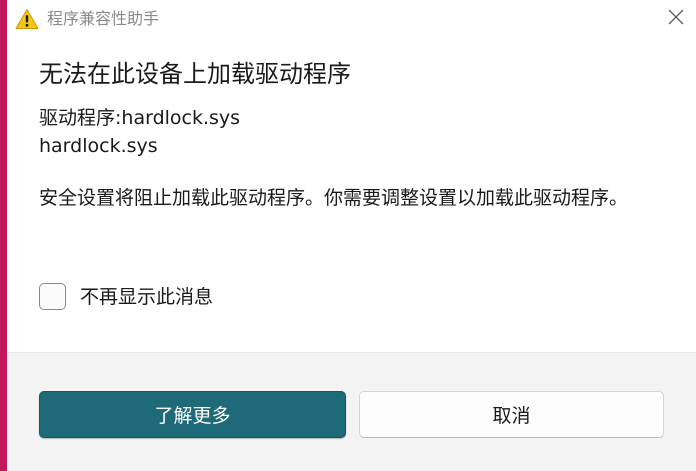  What do you see at coordinates (140, 118) in the screenshot?
I see `driver-label: 驱动程序:hardlock.sys` at bounding box center [140, 118].